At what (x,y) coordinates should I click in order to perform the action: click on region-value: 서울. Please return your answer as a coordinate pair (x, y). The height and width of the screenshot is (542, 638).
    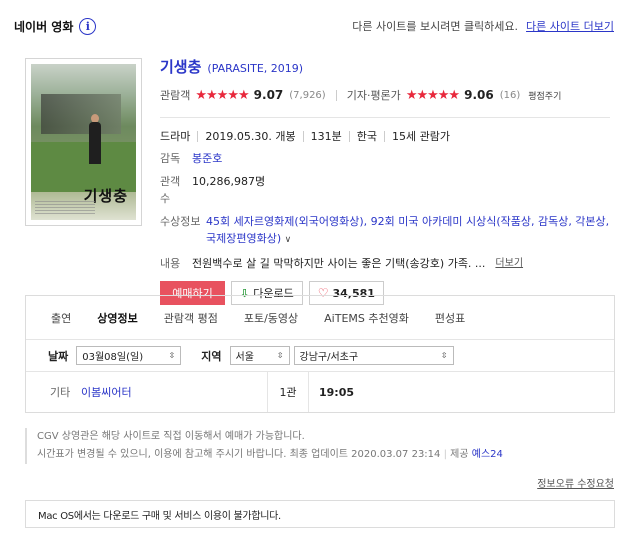
    Looking at the image, I should click on (244, 357).